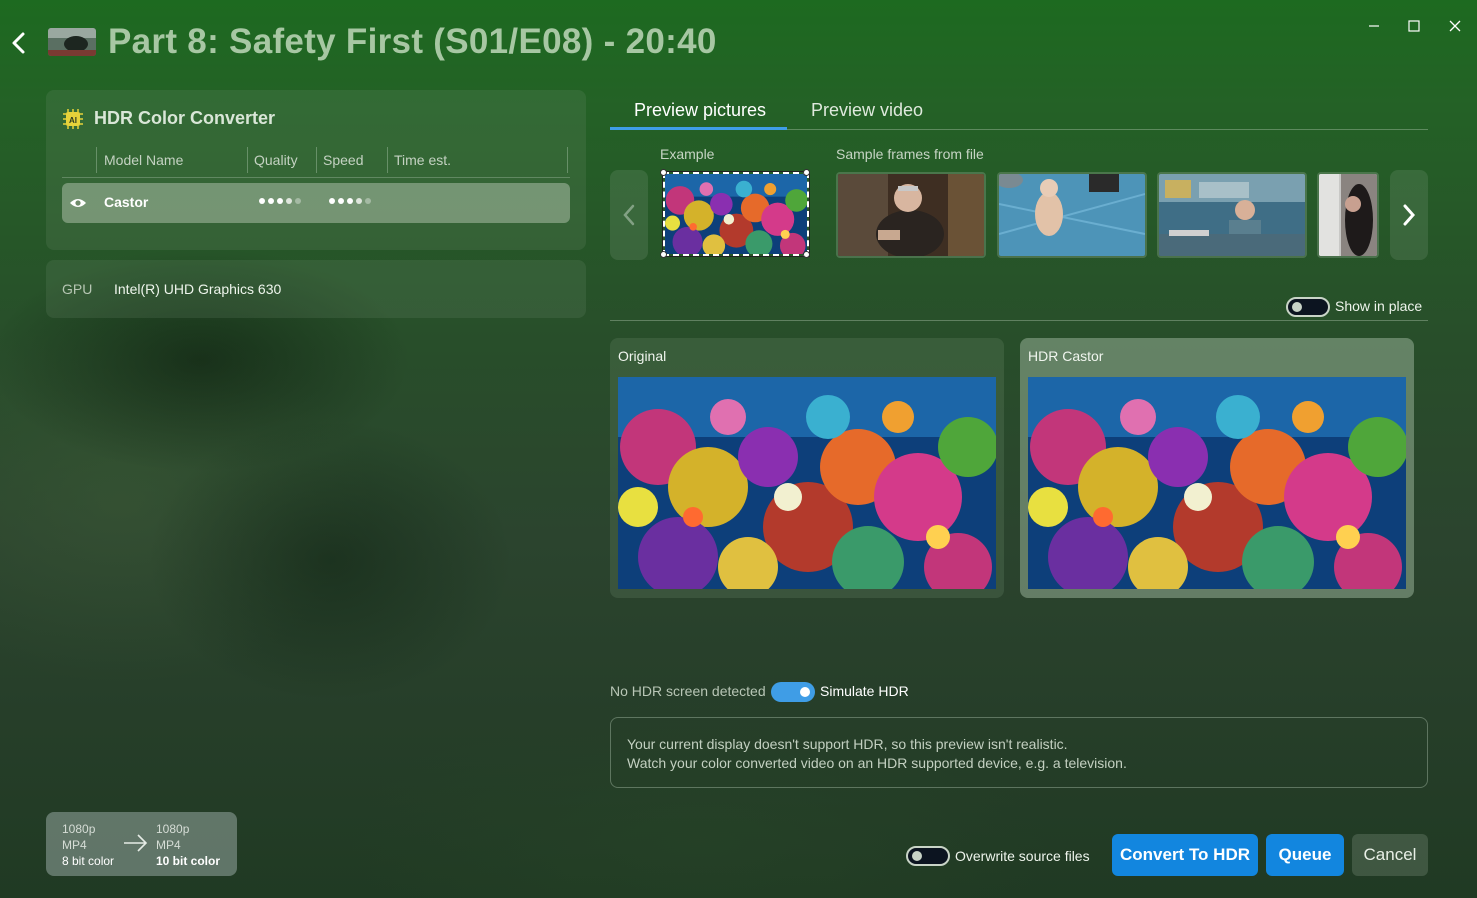 This screenshot has width=1477, height=898. I want to click on target-color: 10 bit color, so click(188, 861).